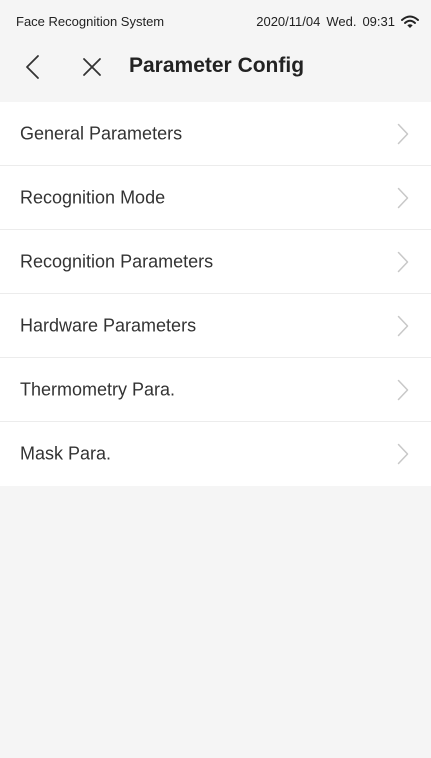 The image size is (431, 758). What do you see at coordinates (341, 21) in the screenshot?
I see `status-weekday: Wed.` at bounding box center [341, 21].